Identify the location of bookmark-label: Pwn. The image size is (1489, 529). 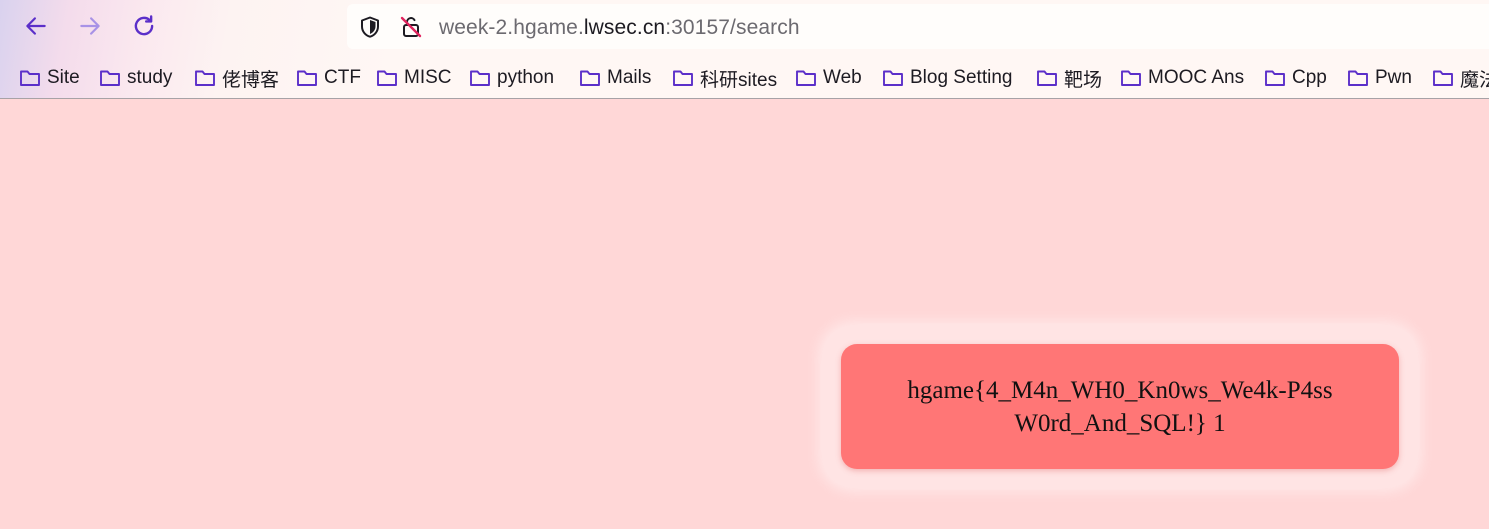
(1393, 77).